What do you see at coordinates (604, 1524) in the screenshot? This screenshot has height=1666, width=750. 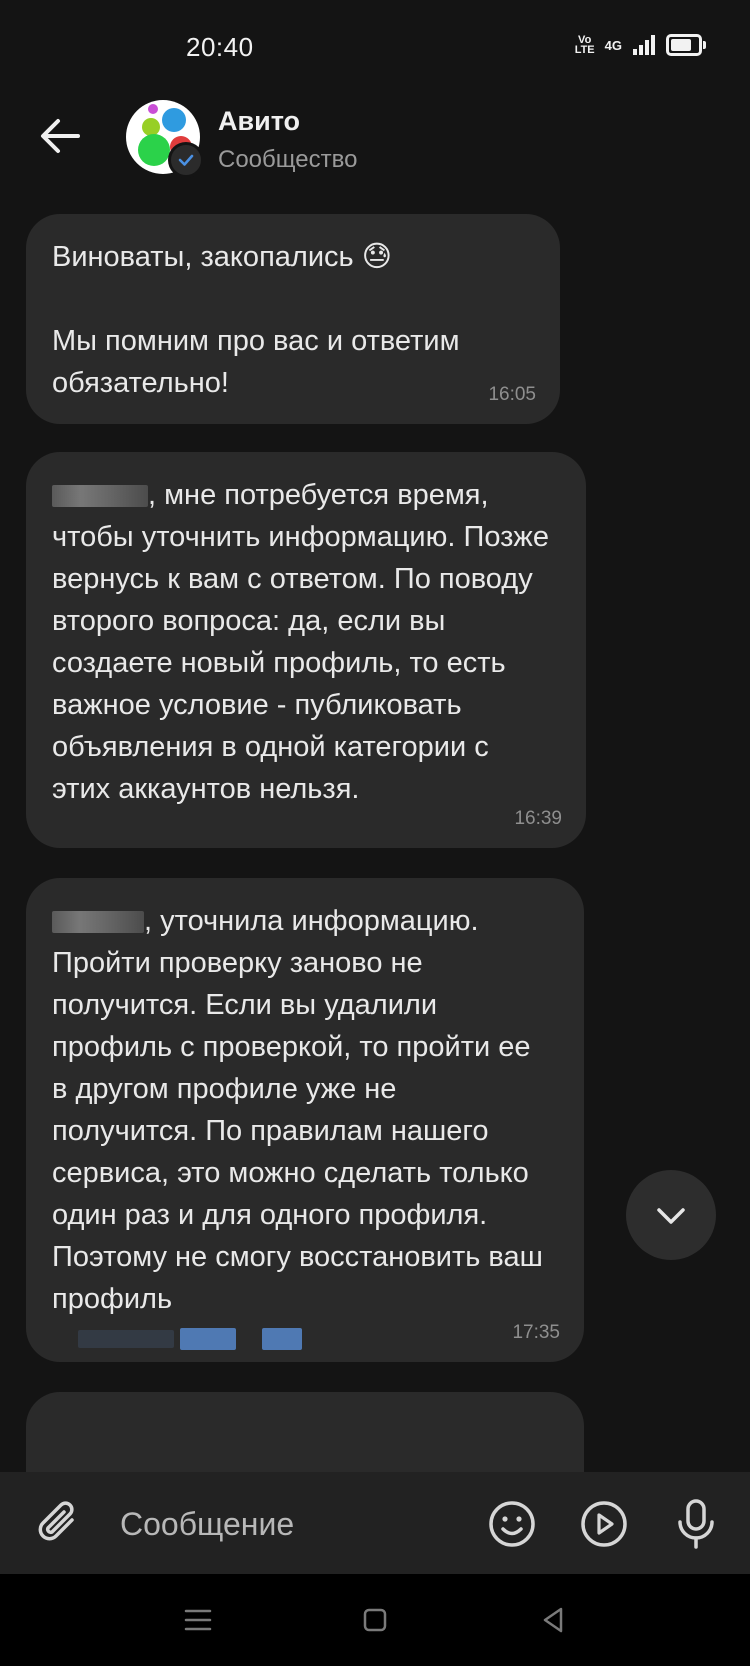 I see `play-circle-icon` at bounding box center [604, 1524].